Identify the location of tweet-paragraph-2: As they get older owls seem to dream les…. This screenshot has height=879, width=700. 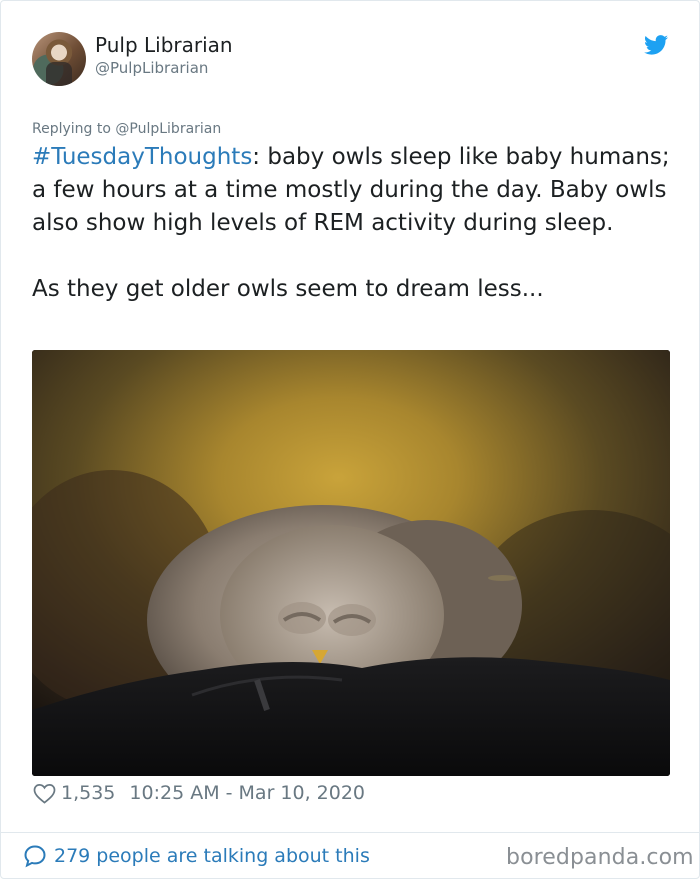
(288, 289).